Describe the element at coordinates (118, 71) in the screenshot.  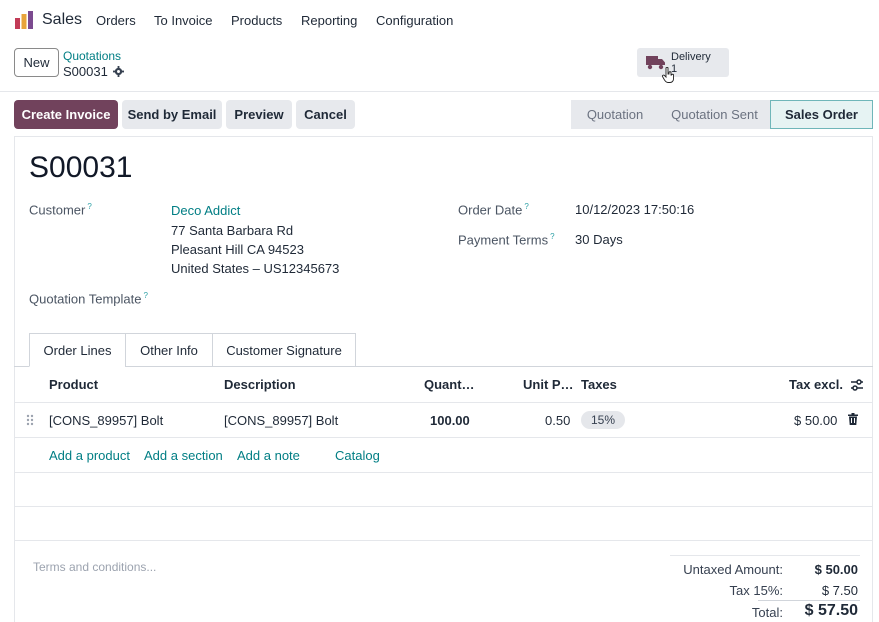
I see `gear-icon` at that location.